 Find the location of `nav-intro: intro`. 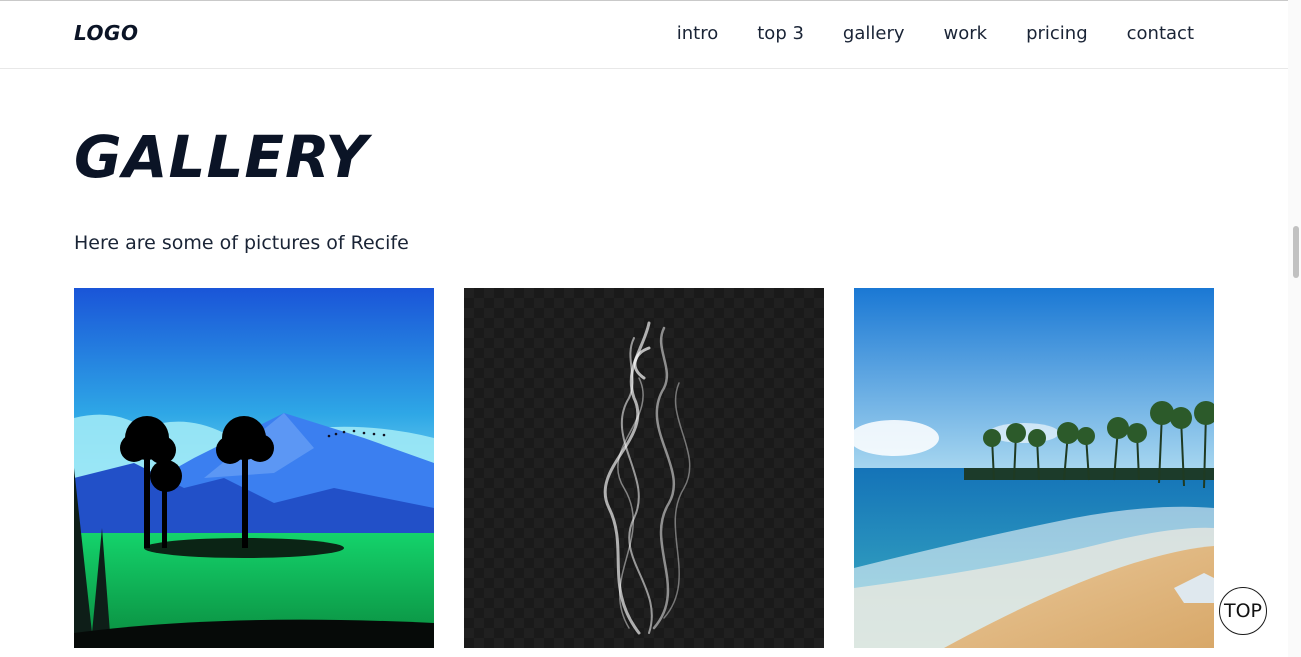

nav-intro: intro is located at coordinates (697, 33).